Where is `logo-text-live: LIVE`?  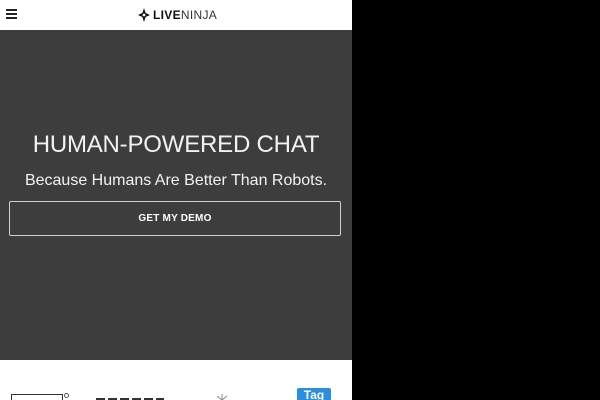
logo-text-live: LIVE is located at coordinates (167, 15).